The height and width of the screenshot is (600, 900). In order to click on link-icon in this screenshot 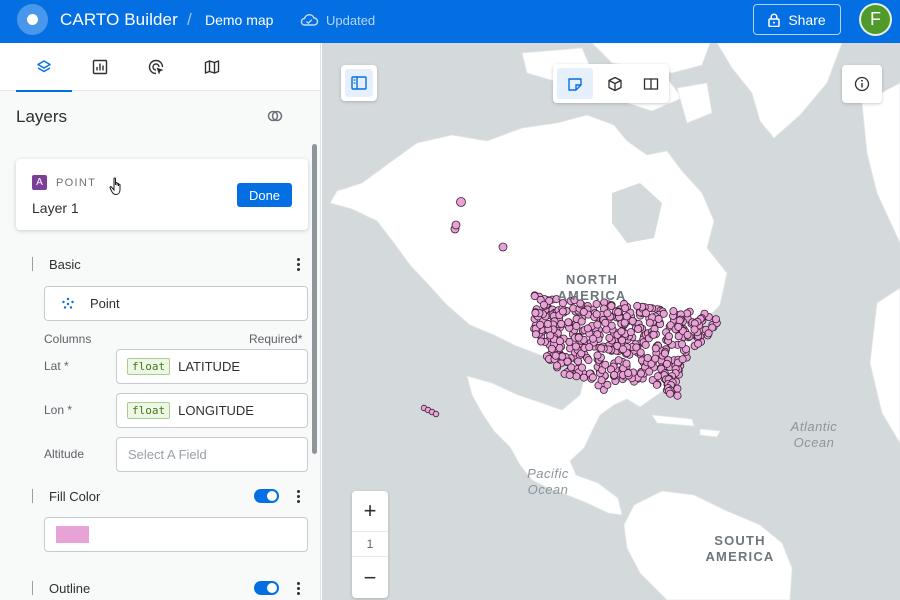, I will do `click(275, 116)`.